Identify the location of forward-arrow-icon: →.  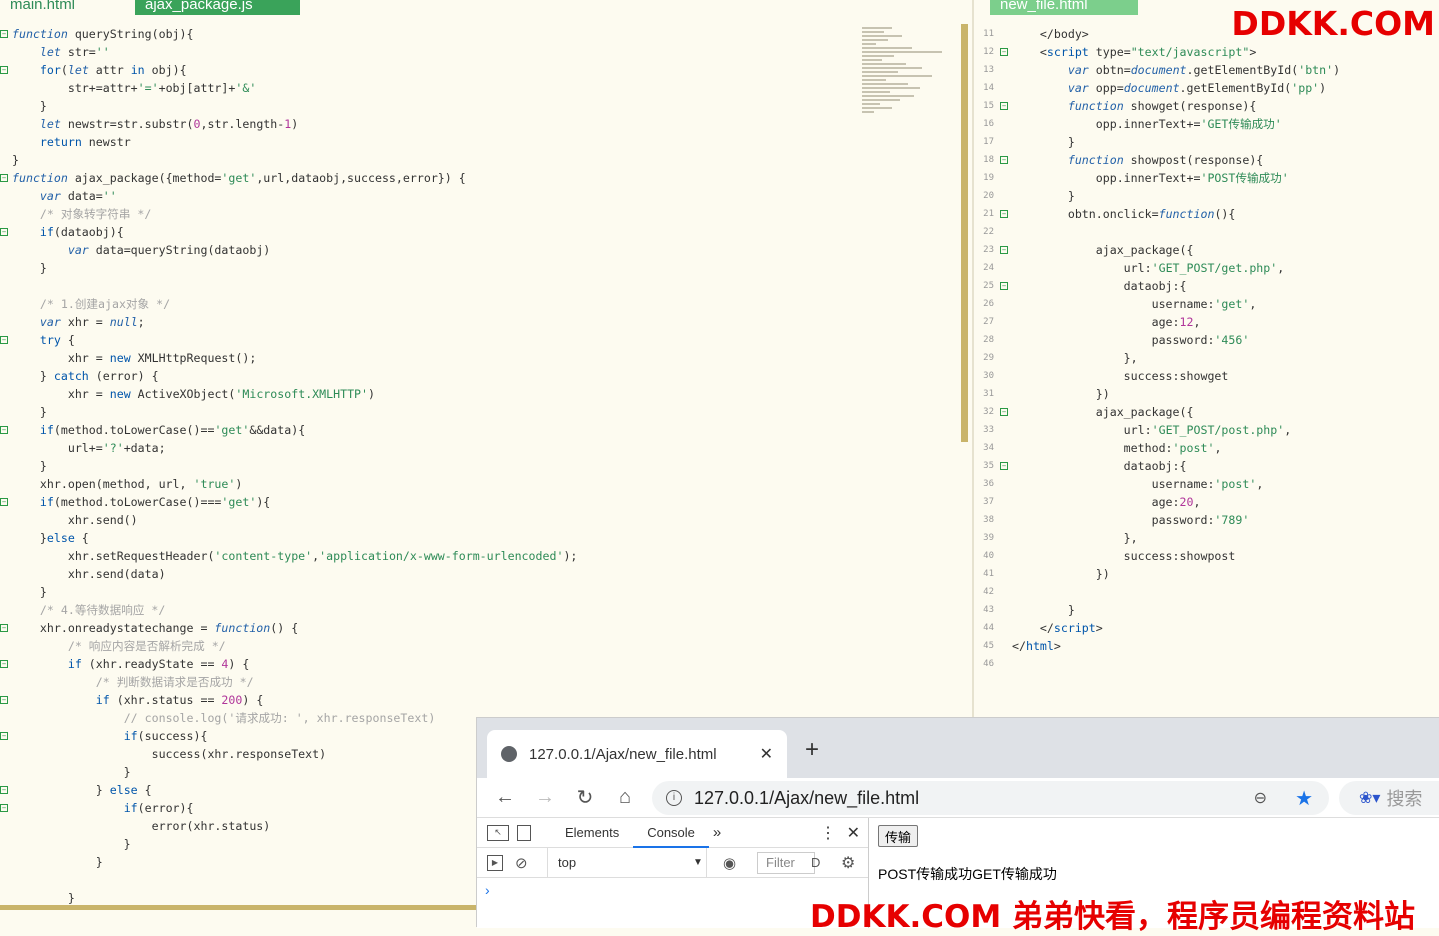
(545, 797).